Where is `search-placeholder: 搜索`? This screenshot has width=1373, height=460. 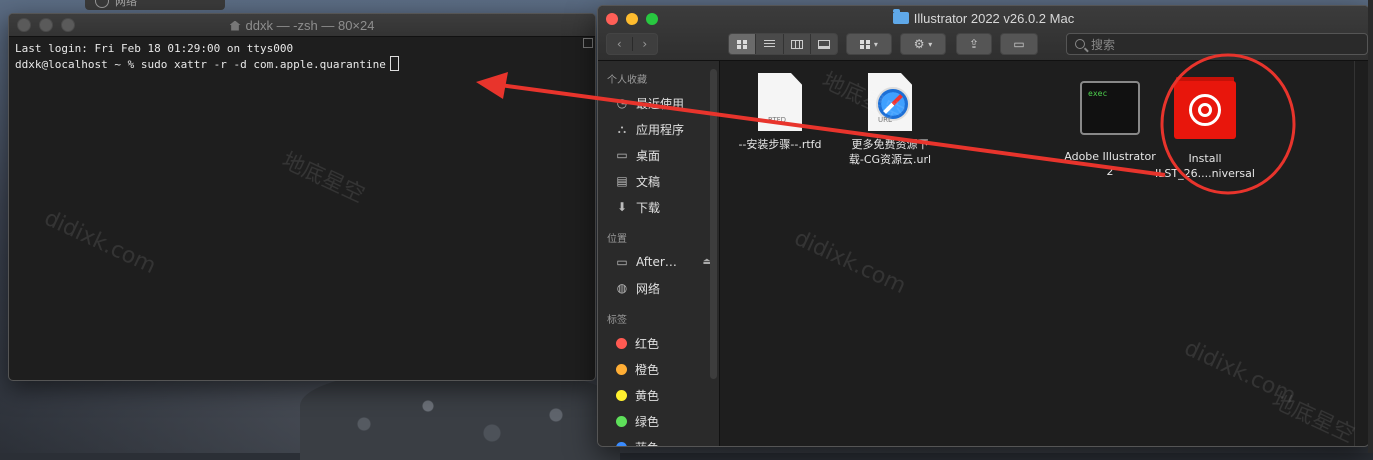 search-placeholder: 搜索 is located at coordinates (1103, 44).